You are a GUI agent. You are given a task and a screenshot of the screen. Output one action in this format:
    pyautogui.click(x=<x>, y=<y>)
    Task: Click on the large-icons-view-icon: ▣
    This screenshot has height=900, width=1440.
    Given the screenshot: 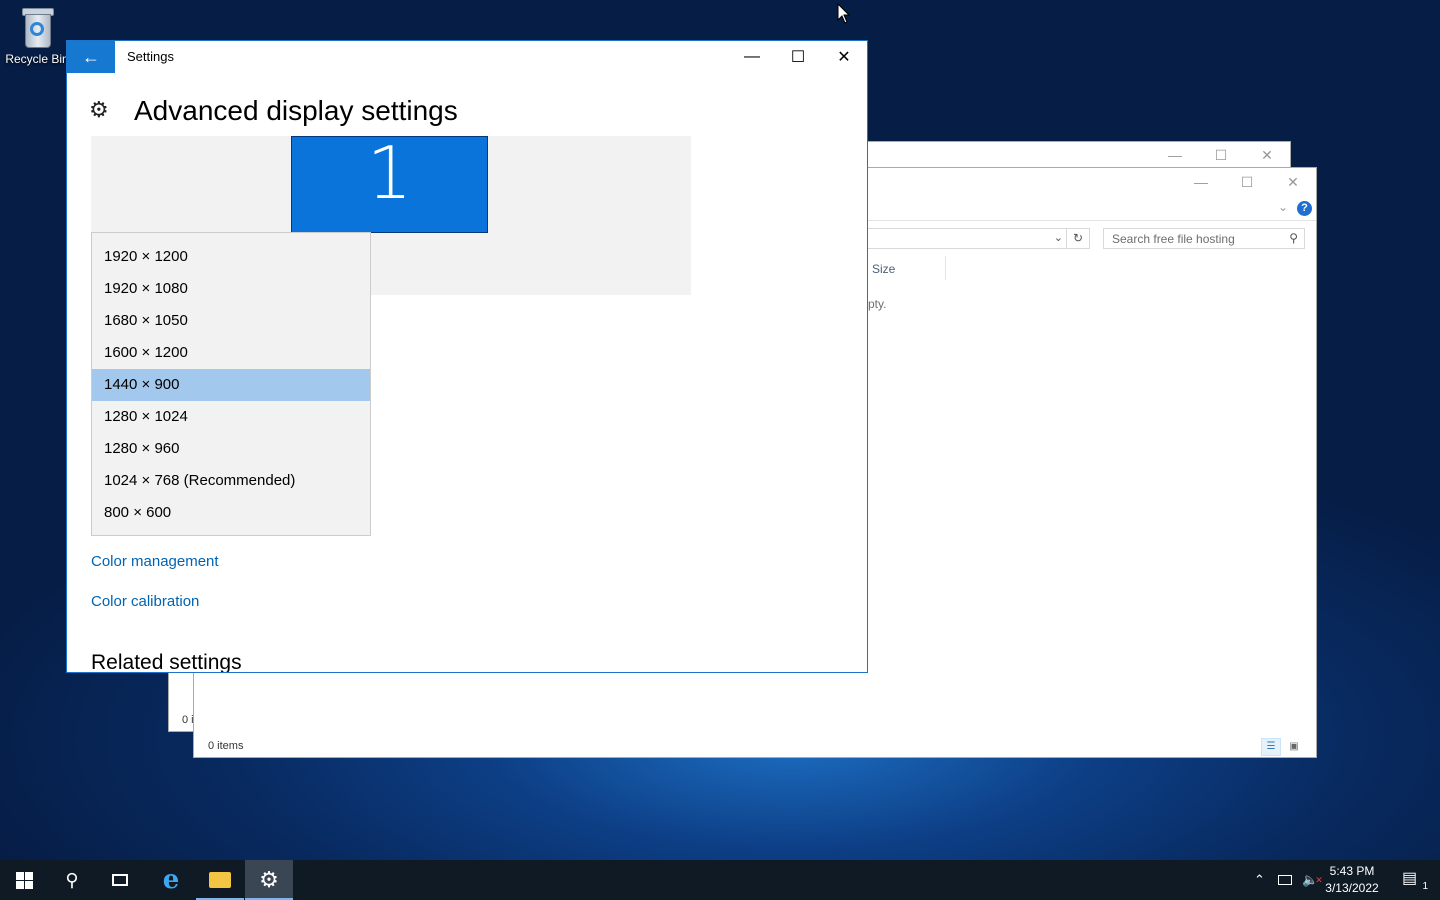 What is the action you would take?
    pyautogui.click(x=1294, y=747)
    